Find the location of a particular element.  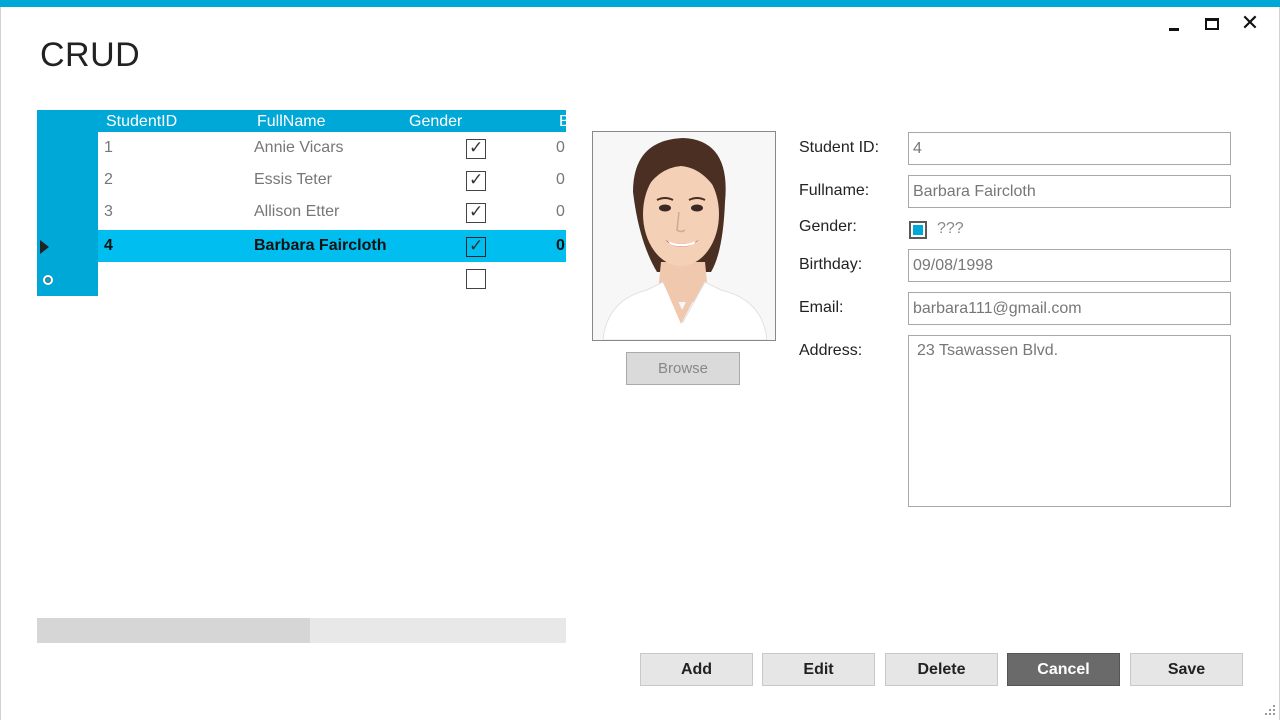

row-header-column is located at coordinates (67, 214).